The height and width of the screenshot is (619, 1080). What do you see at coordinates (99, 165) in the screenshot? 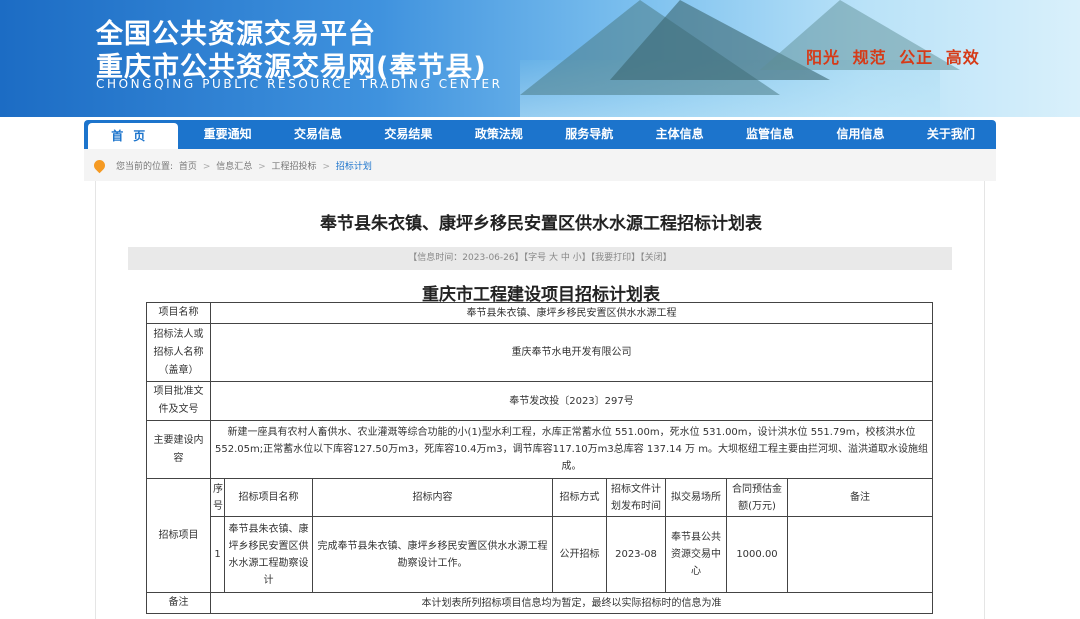
I see `location-pin-icon` at bounding box center [99, 165].